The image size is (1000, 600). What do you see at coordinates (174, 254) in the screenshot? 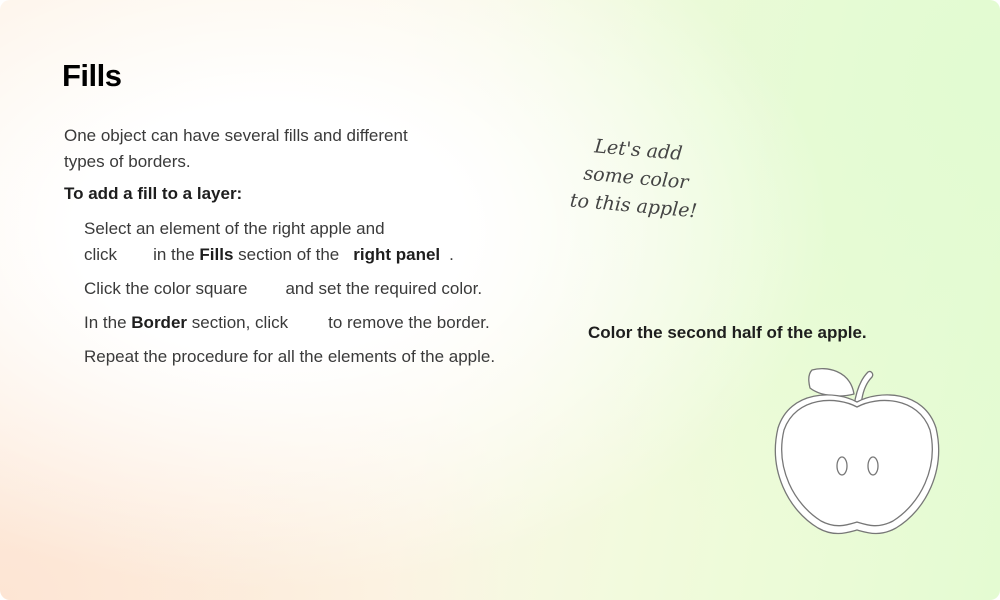
I see `step-1-in-the: in the` at bounding box center [174, 254].